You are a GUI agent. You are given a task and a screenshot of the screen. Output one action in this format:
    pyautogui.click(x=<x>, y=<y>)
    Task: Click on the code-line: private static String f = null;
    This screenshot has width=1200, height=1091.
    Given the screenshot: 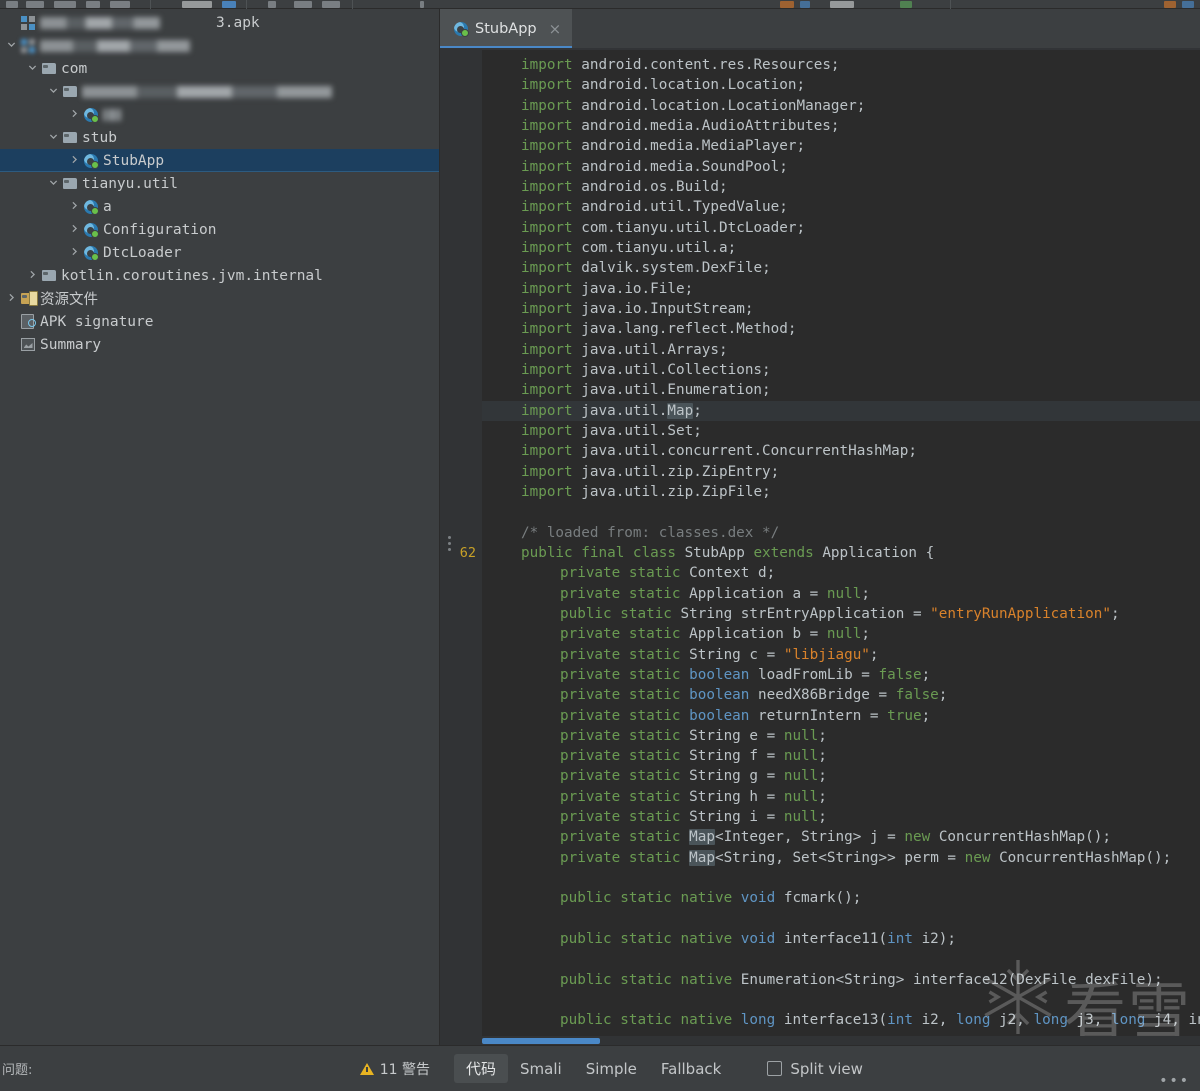 What is the action you would take?
    pyautogui.click(x=693, y=756)
    